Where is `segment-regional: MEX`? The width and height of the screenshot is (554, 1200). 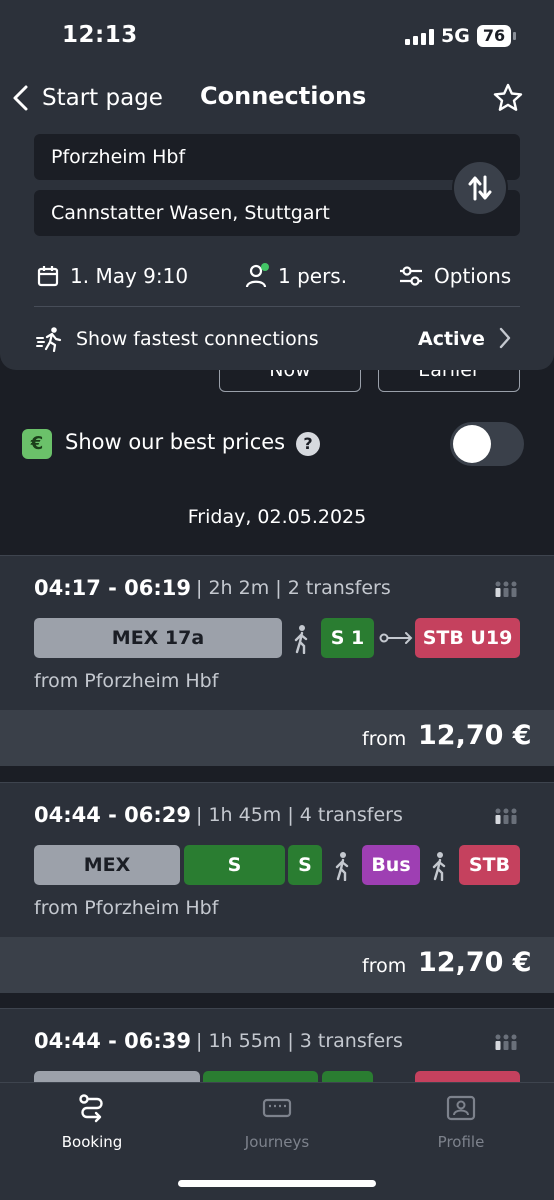
segment-regional: MEX is located at coordinates (107, 865).